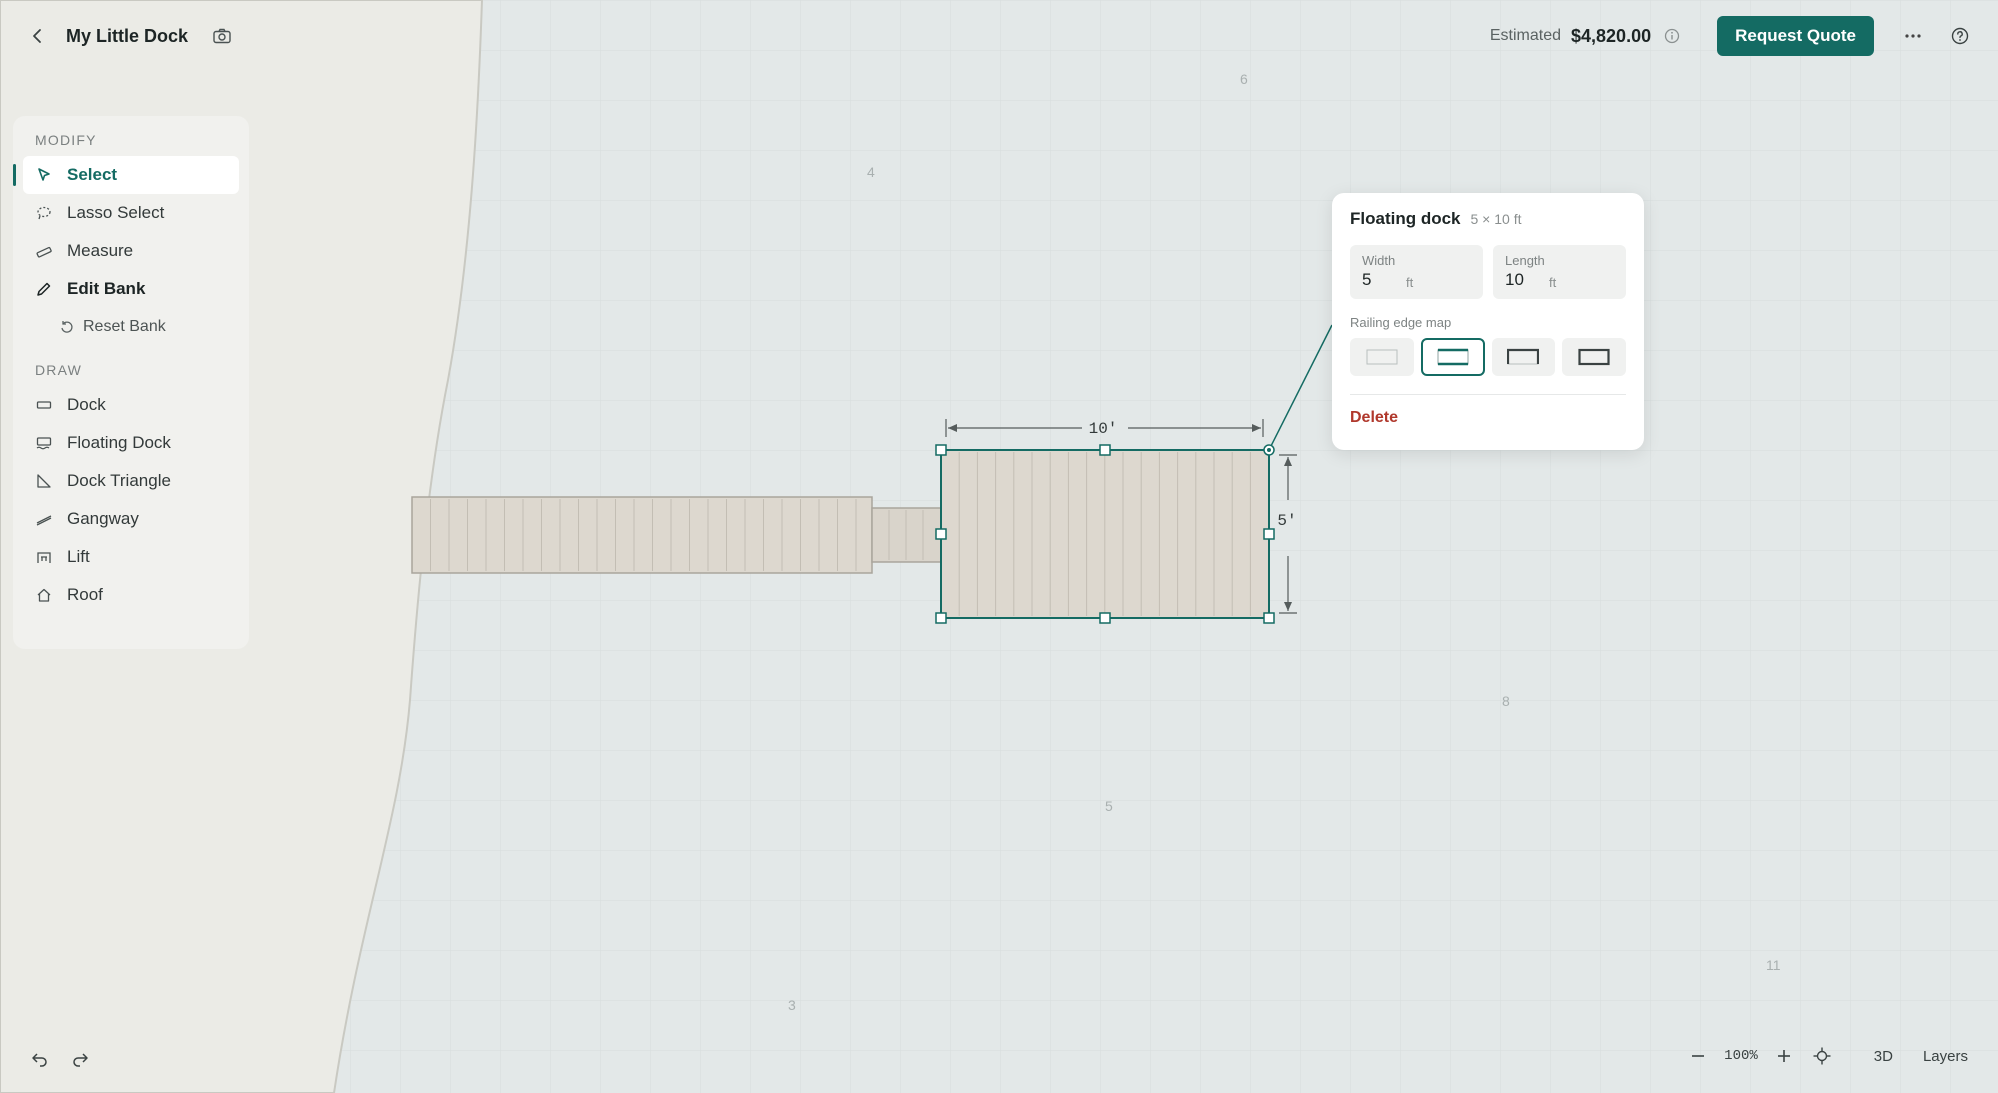  What do you see at coordinates (100, 250) in the screenshot?
I see `tool-label: Measure` at bounding box center [100, 250].